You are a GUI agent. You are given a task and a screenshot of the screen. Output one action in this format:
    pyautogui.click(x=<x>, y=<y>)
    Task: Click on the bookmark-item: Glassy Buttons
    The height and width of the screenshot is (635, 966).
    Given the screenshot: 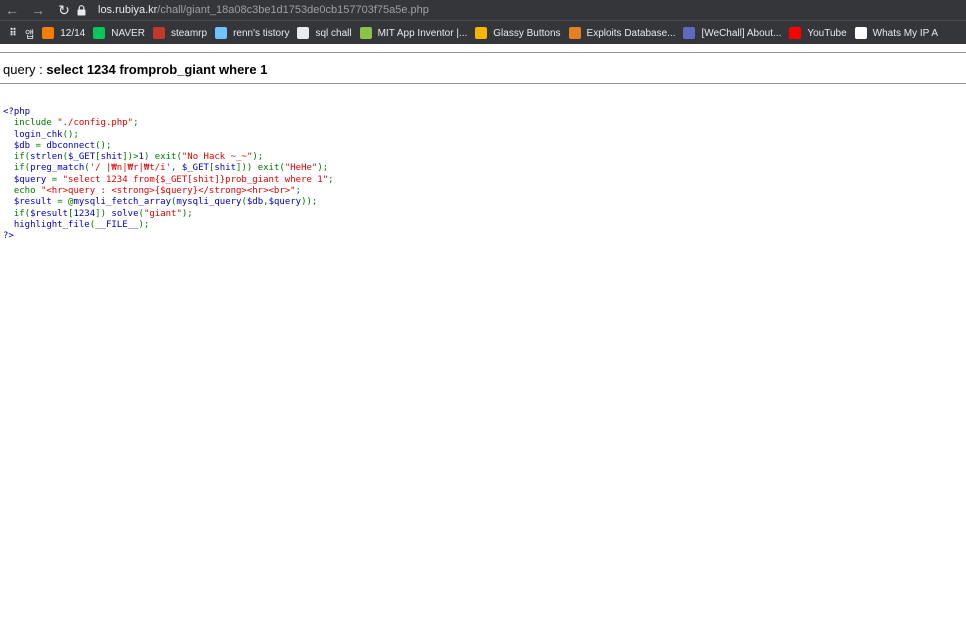 What is the action you would take?
    pyautogui.click(x=518, y=33)
    